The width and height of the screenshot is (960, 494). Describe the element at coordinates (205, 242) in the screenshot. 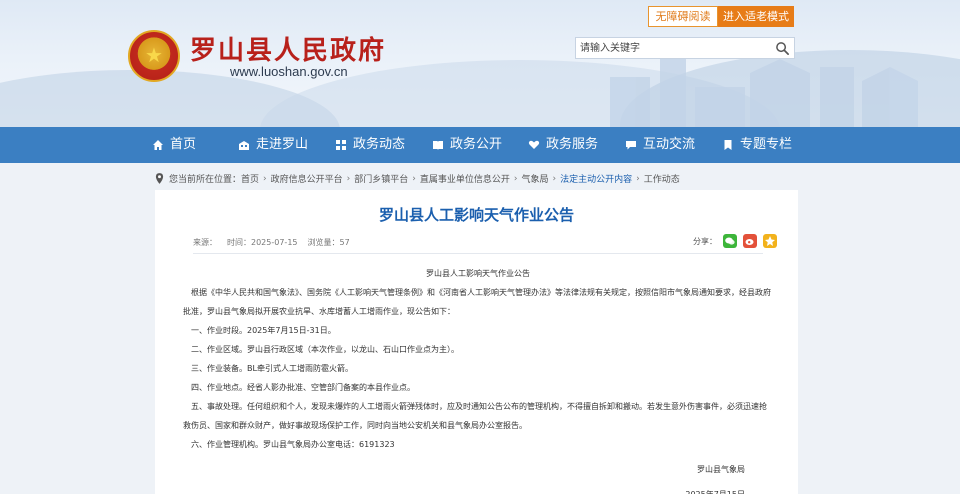

I see `article-source-label: 来源：` at that location.